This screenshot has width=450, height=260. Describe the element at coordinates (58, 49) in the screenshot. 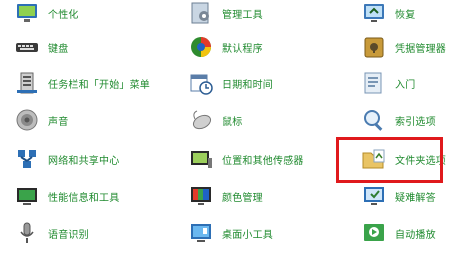

I see `item-label: 键盘` at that location.